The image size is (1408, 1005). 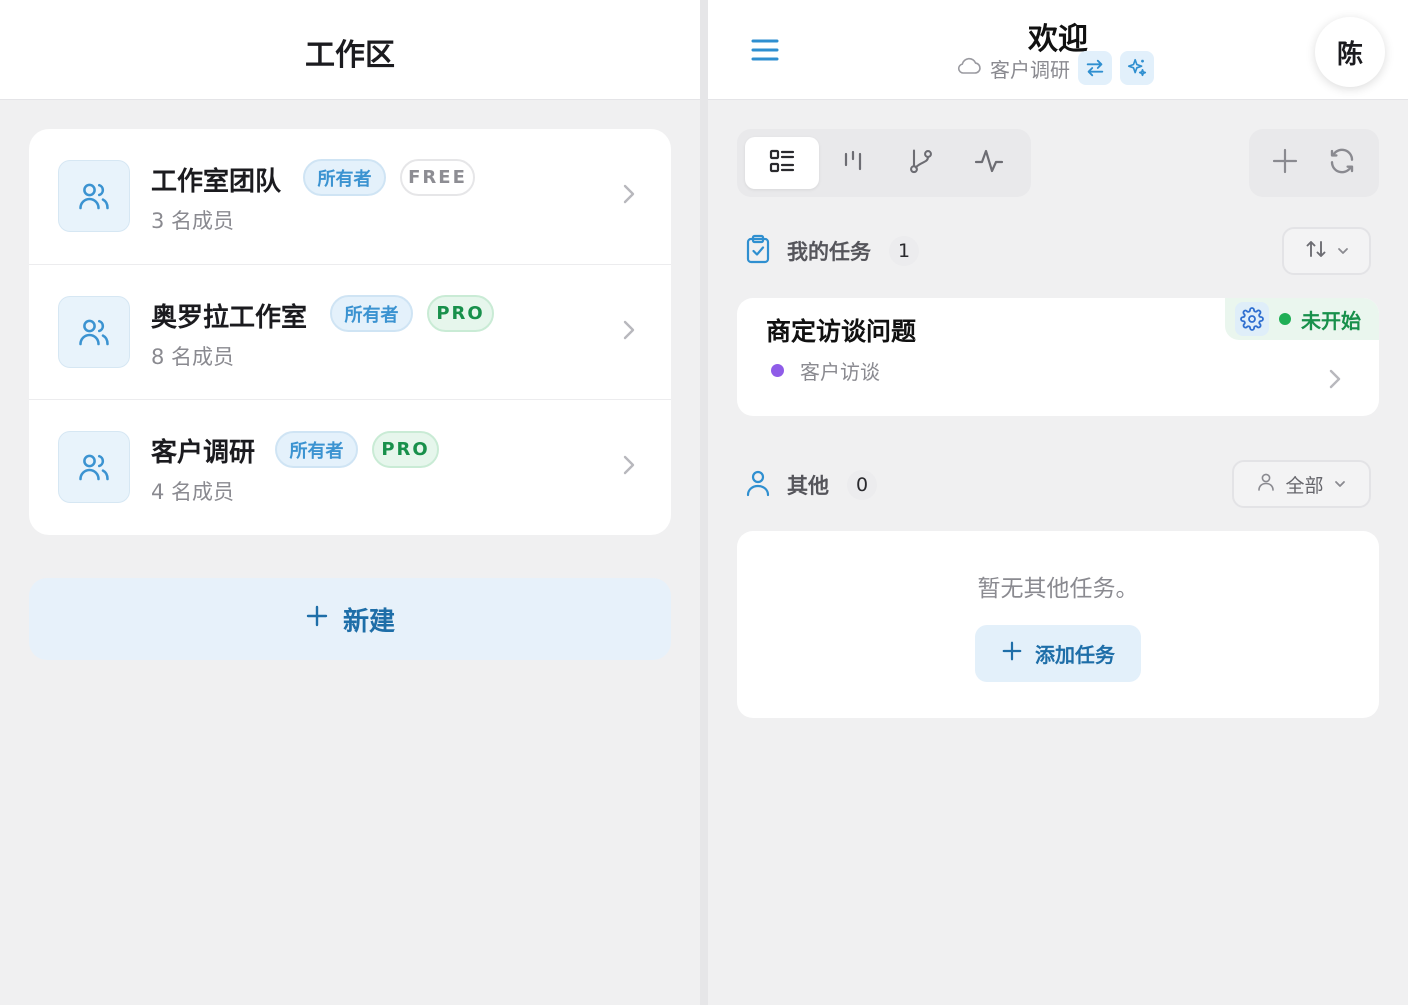 I want to click on cloud-icon, so click(x=969, y=68).